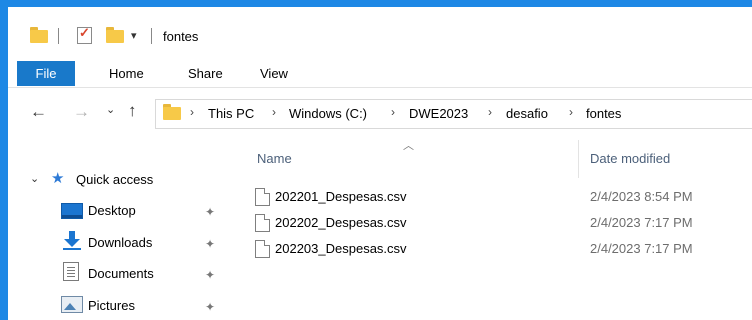  What do you see at coordinates (4, 160) in the screenshot?
I see `window-frame-left` at bounding box center [4, 160].